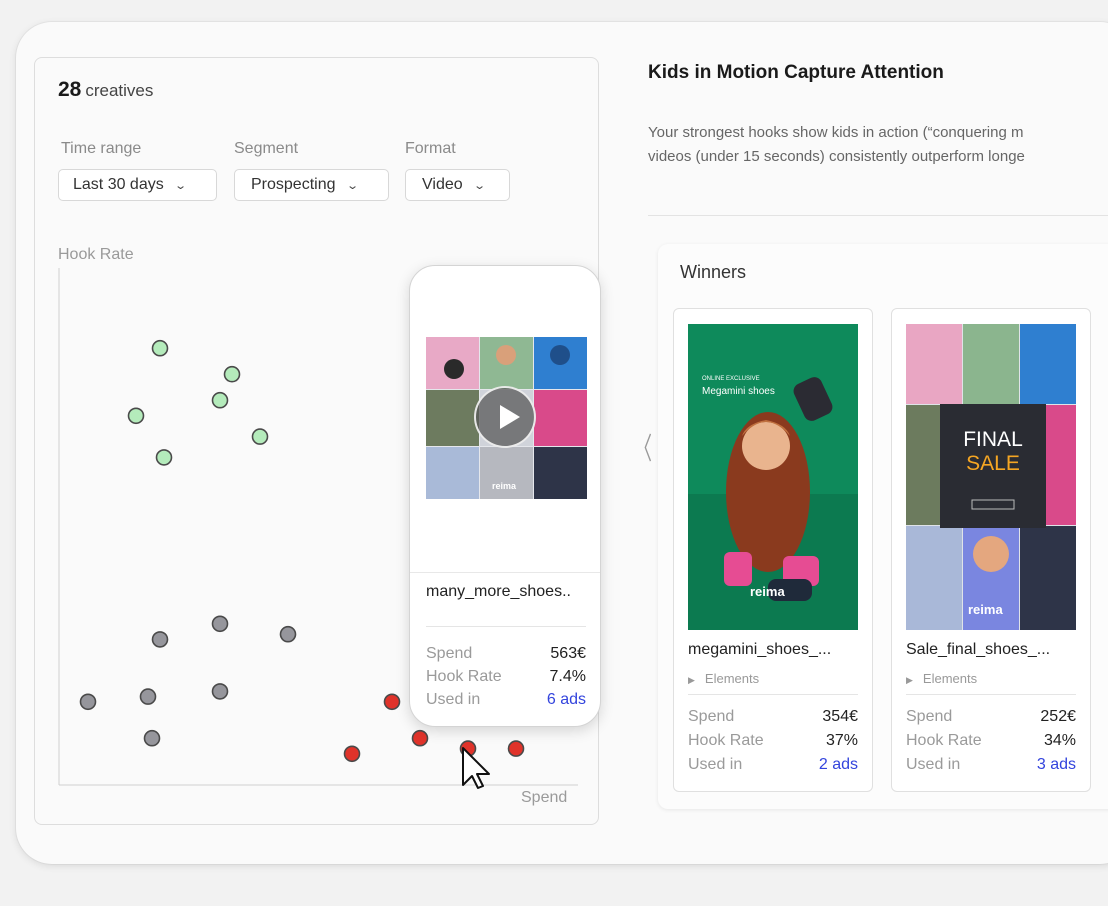 This screenshot has width=1108, height=906. Describe the element at coordinates (506, 677) in the screenshot. I see `stat-hook-rate: Hook Rate 7.4%` at that location.